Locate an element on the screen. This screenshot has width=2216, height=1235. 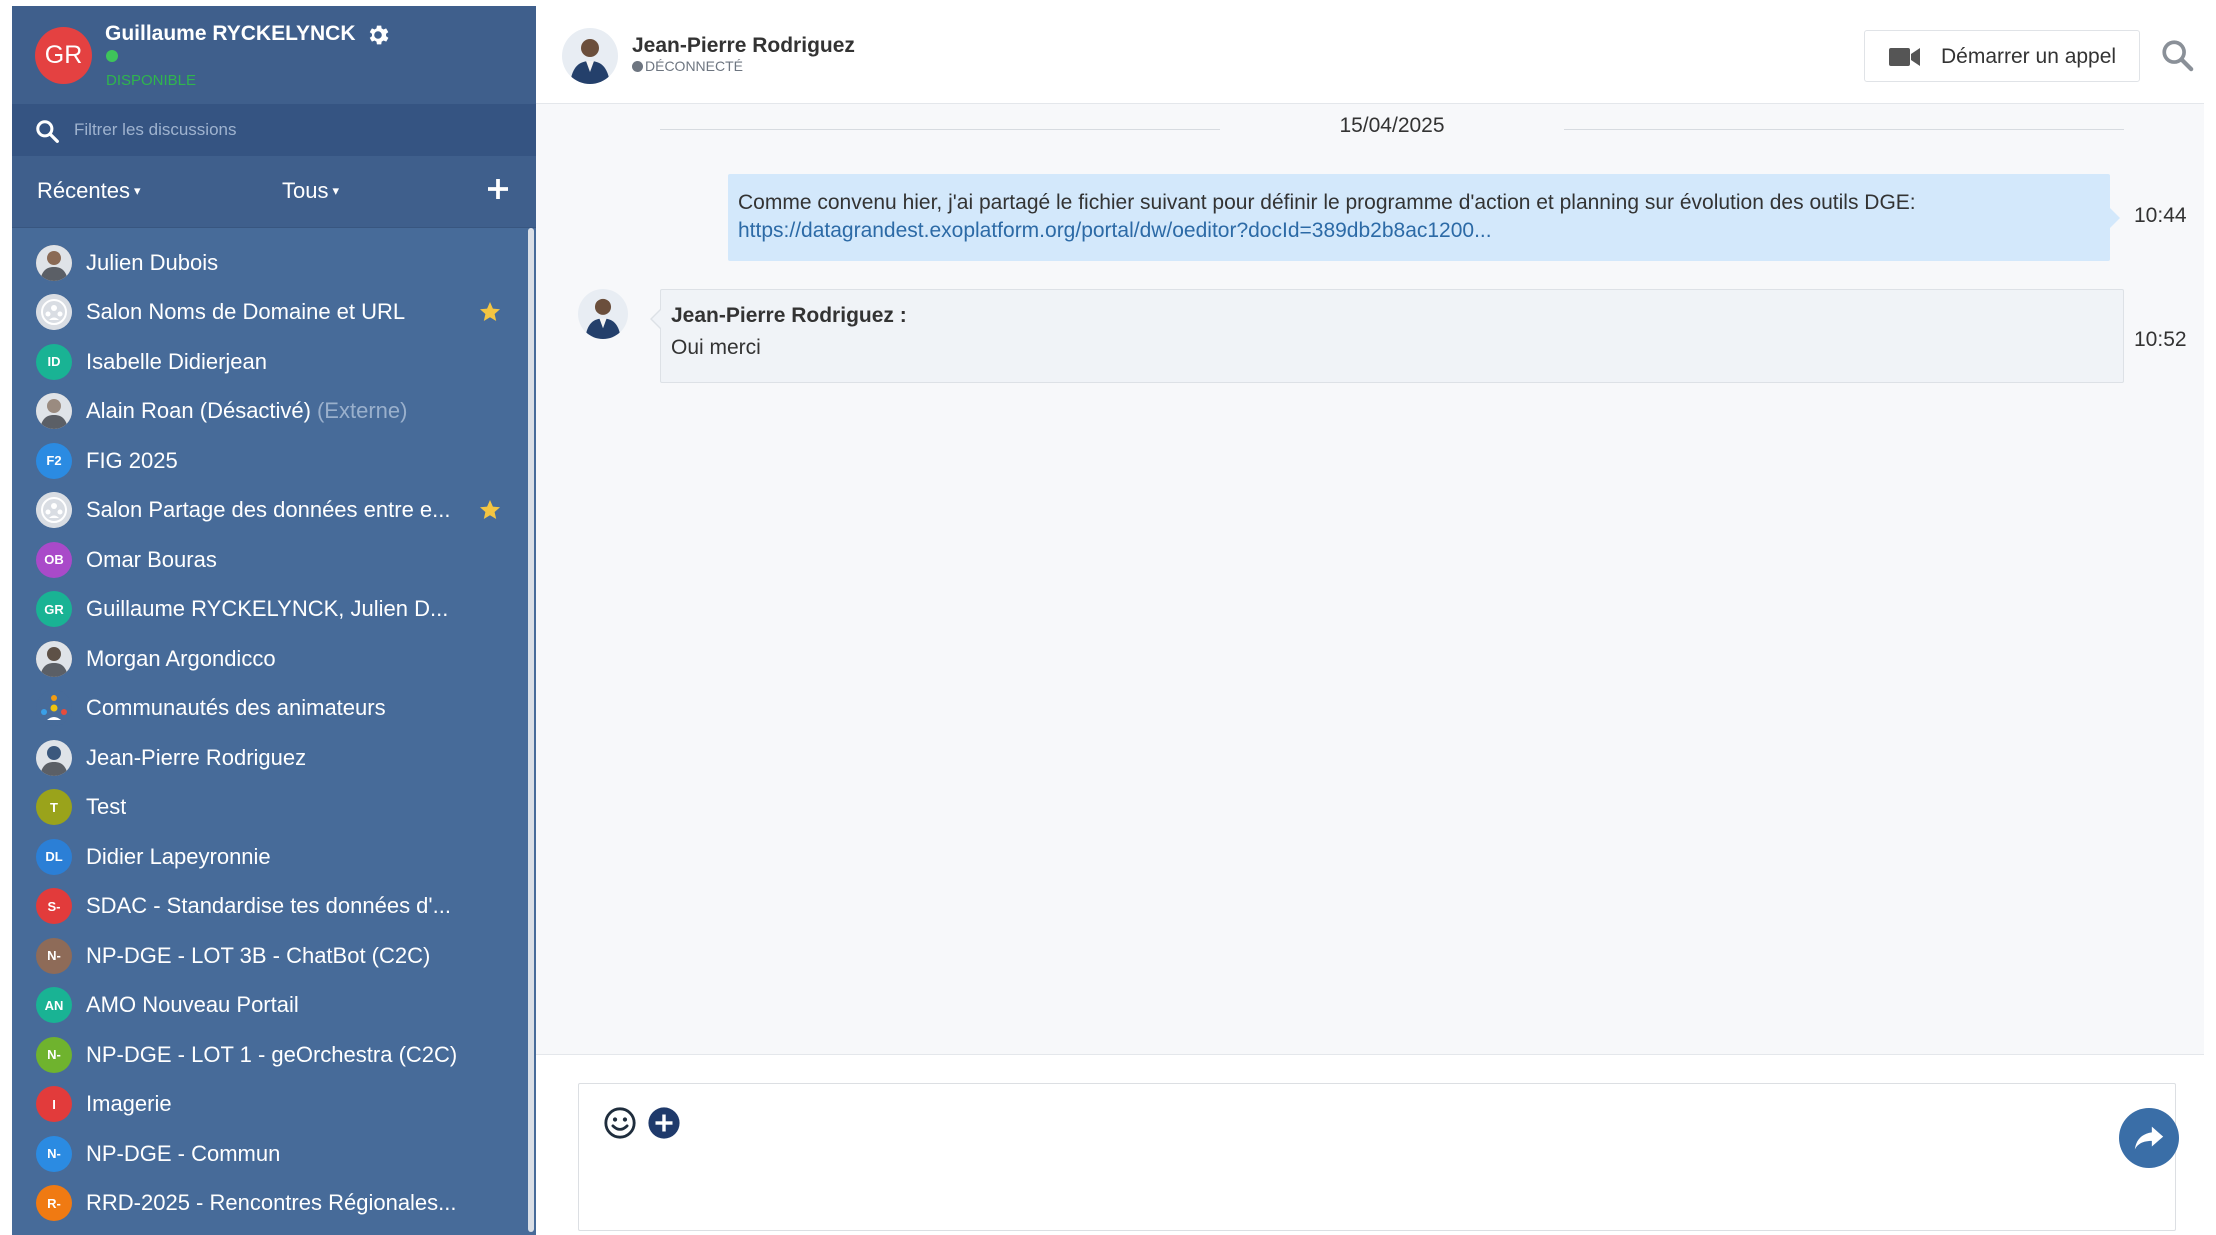
share-arrow-icon is located at coordinates (2149, 1138).